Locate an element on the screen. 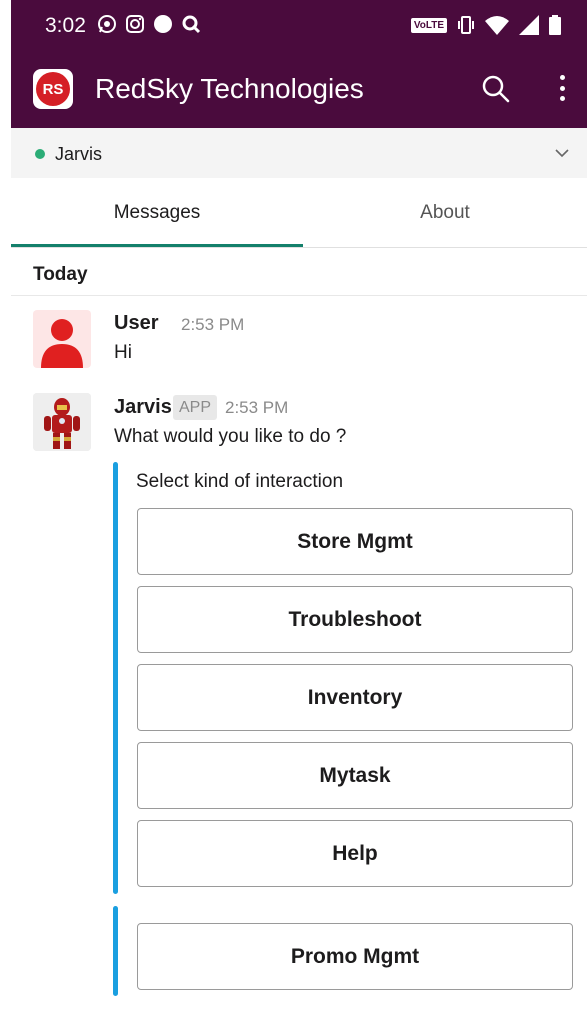 This screenshot has height=1009, width=587. divider-line is located at coordinates (299, 295).